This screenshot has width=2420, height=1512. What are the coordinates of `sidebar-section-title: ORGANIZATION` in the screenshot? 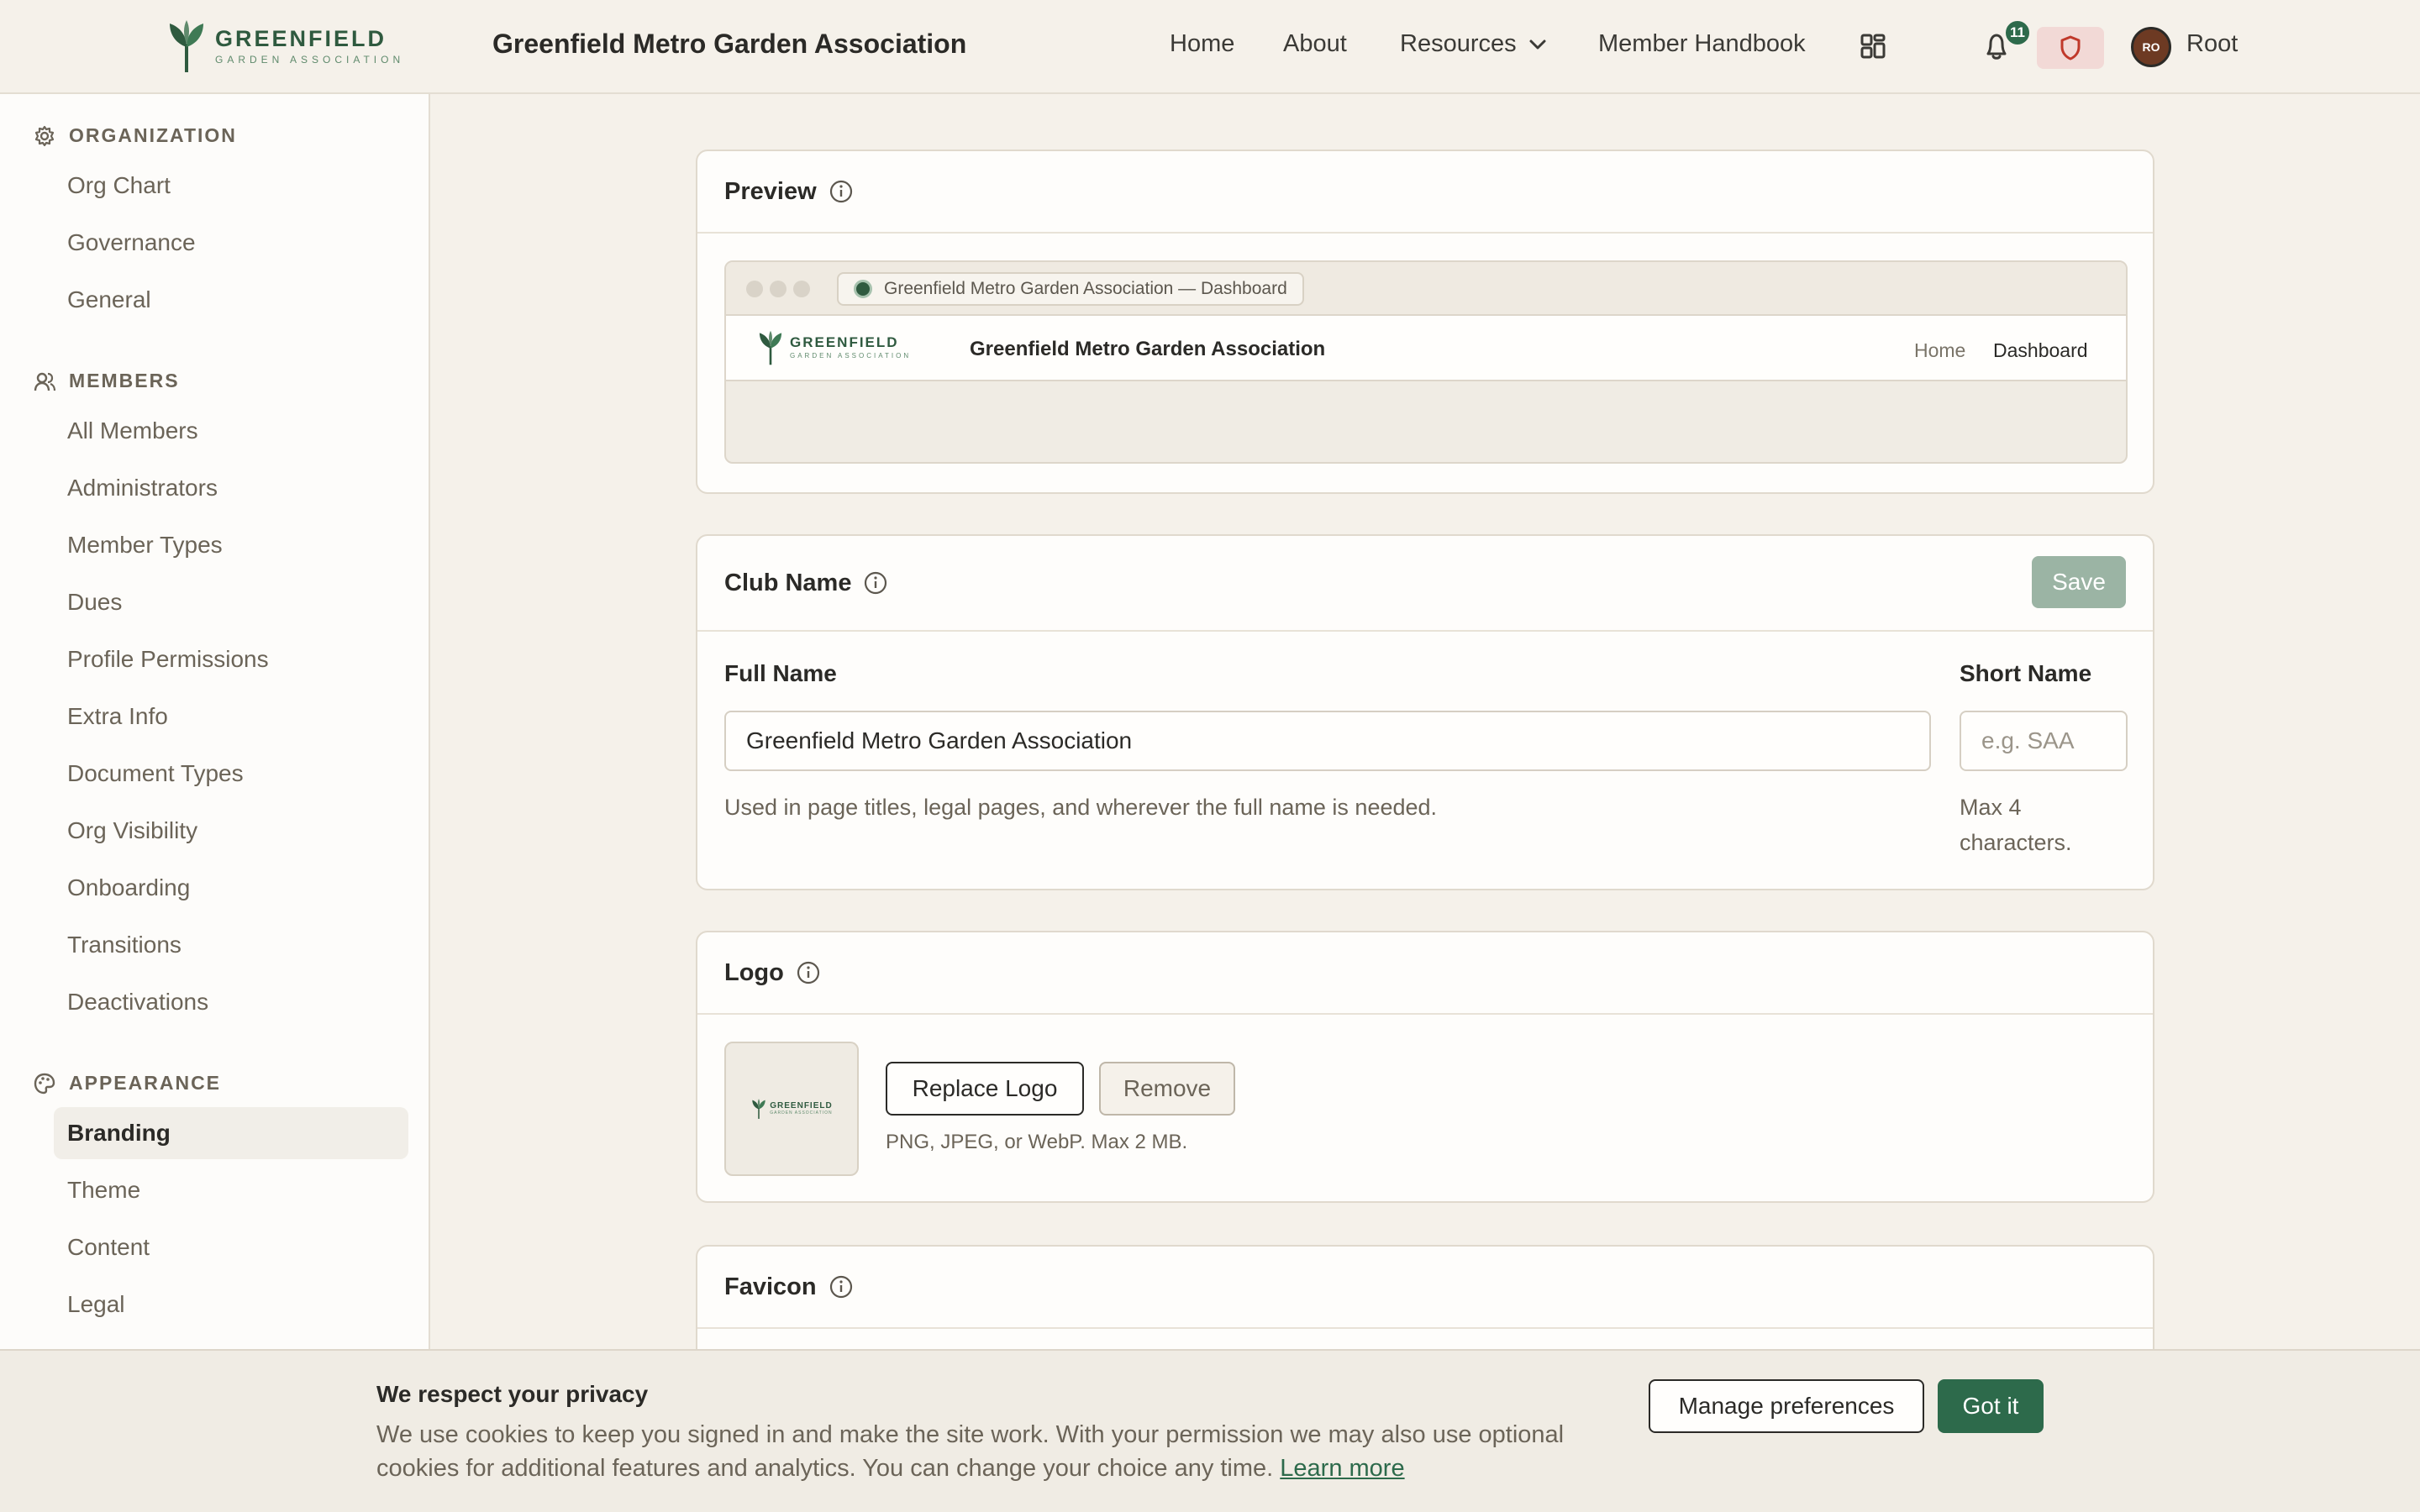 It's located at (153, 135).